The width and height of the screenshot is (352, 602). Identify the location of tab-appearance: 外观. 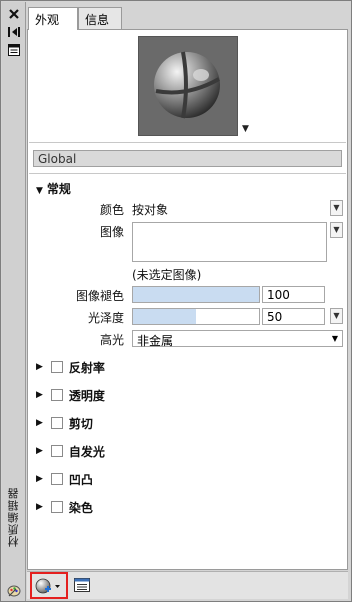
(53, 18).